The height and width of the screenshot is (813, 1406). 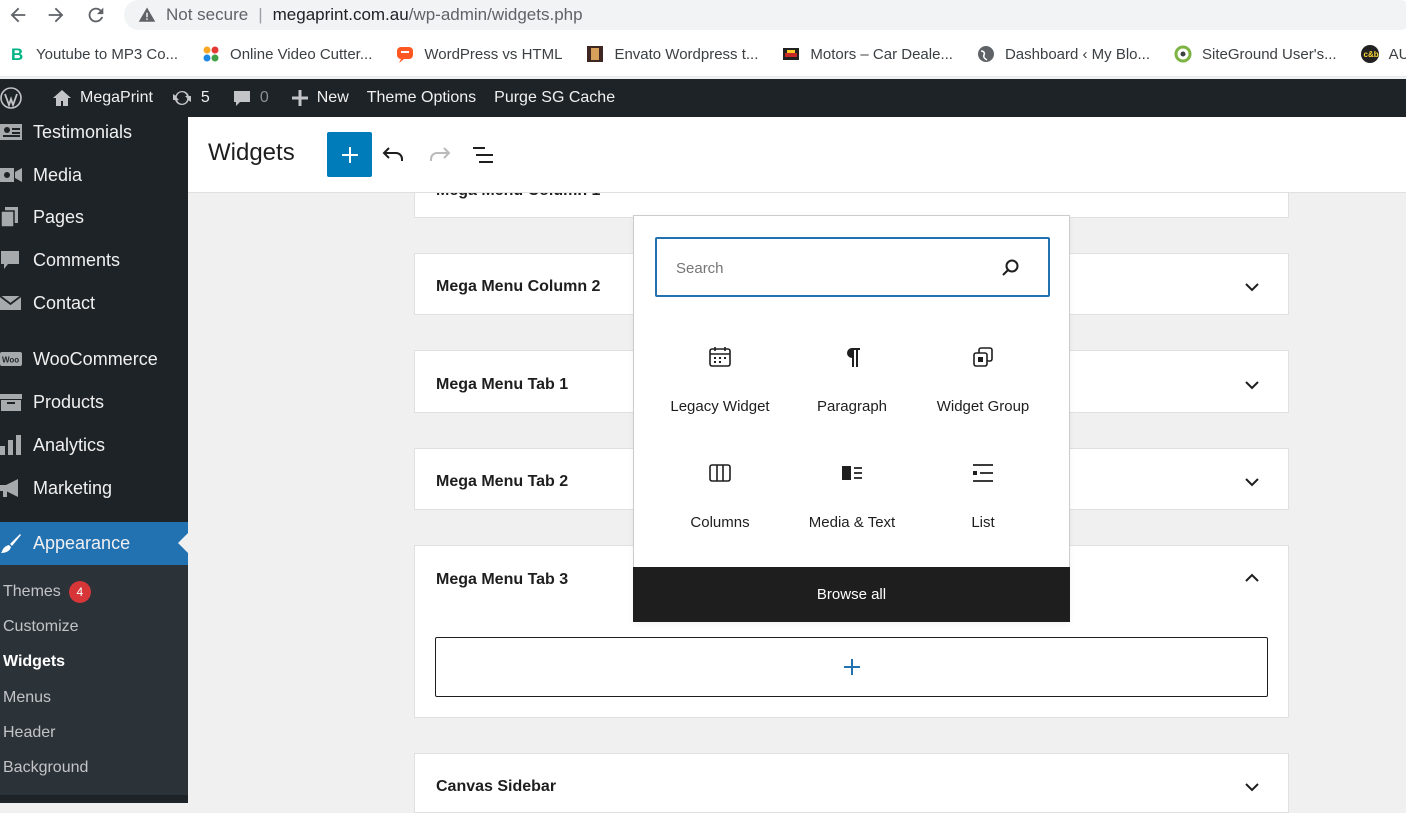 I want to click on media-icon, so click(x=11, y=175).